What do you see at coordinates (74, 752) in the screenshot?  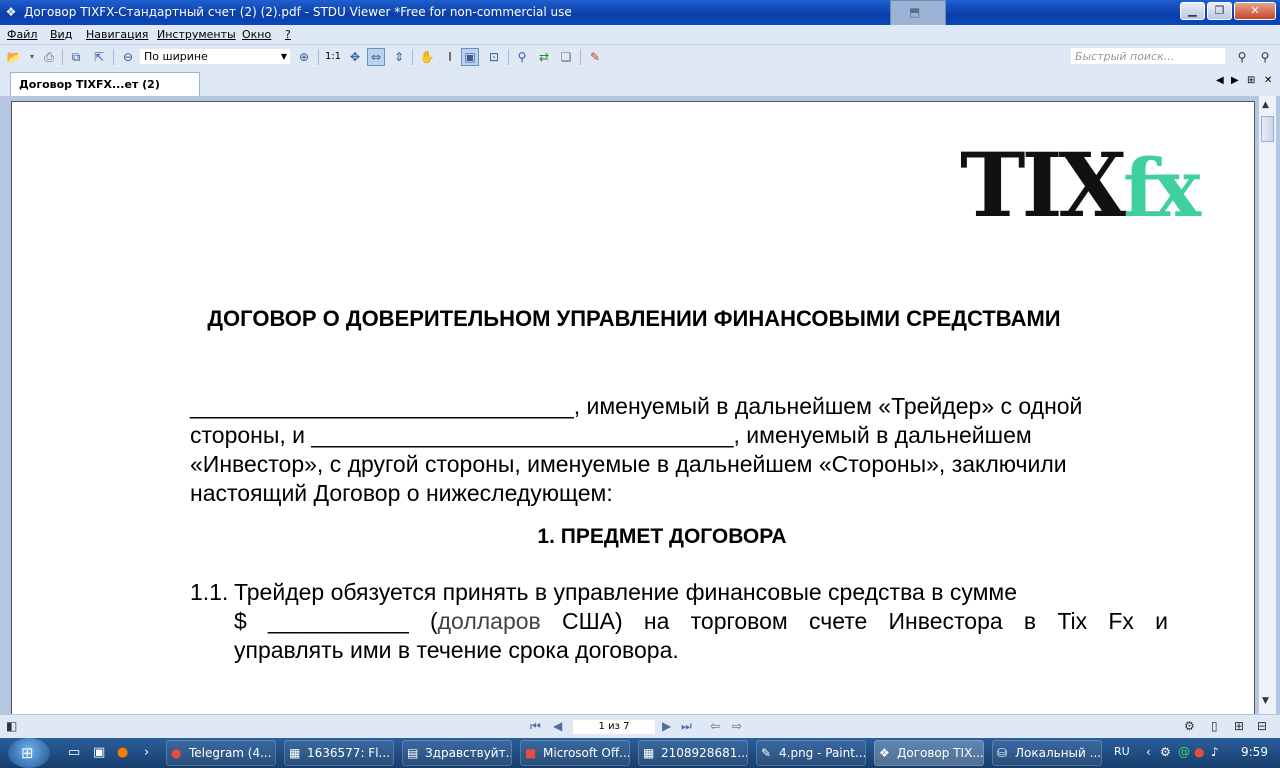 I see `show-desktop-icon: ▭` at bounding box center [74, 752].